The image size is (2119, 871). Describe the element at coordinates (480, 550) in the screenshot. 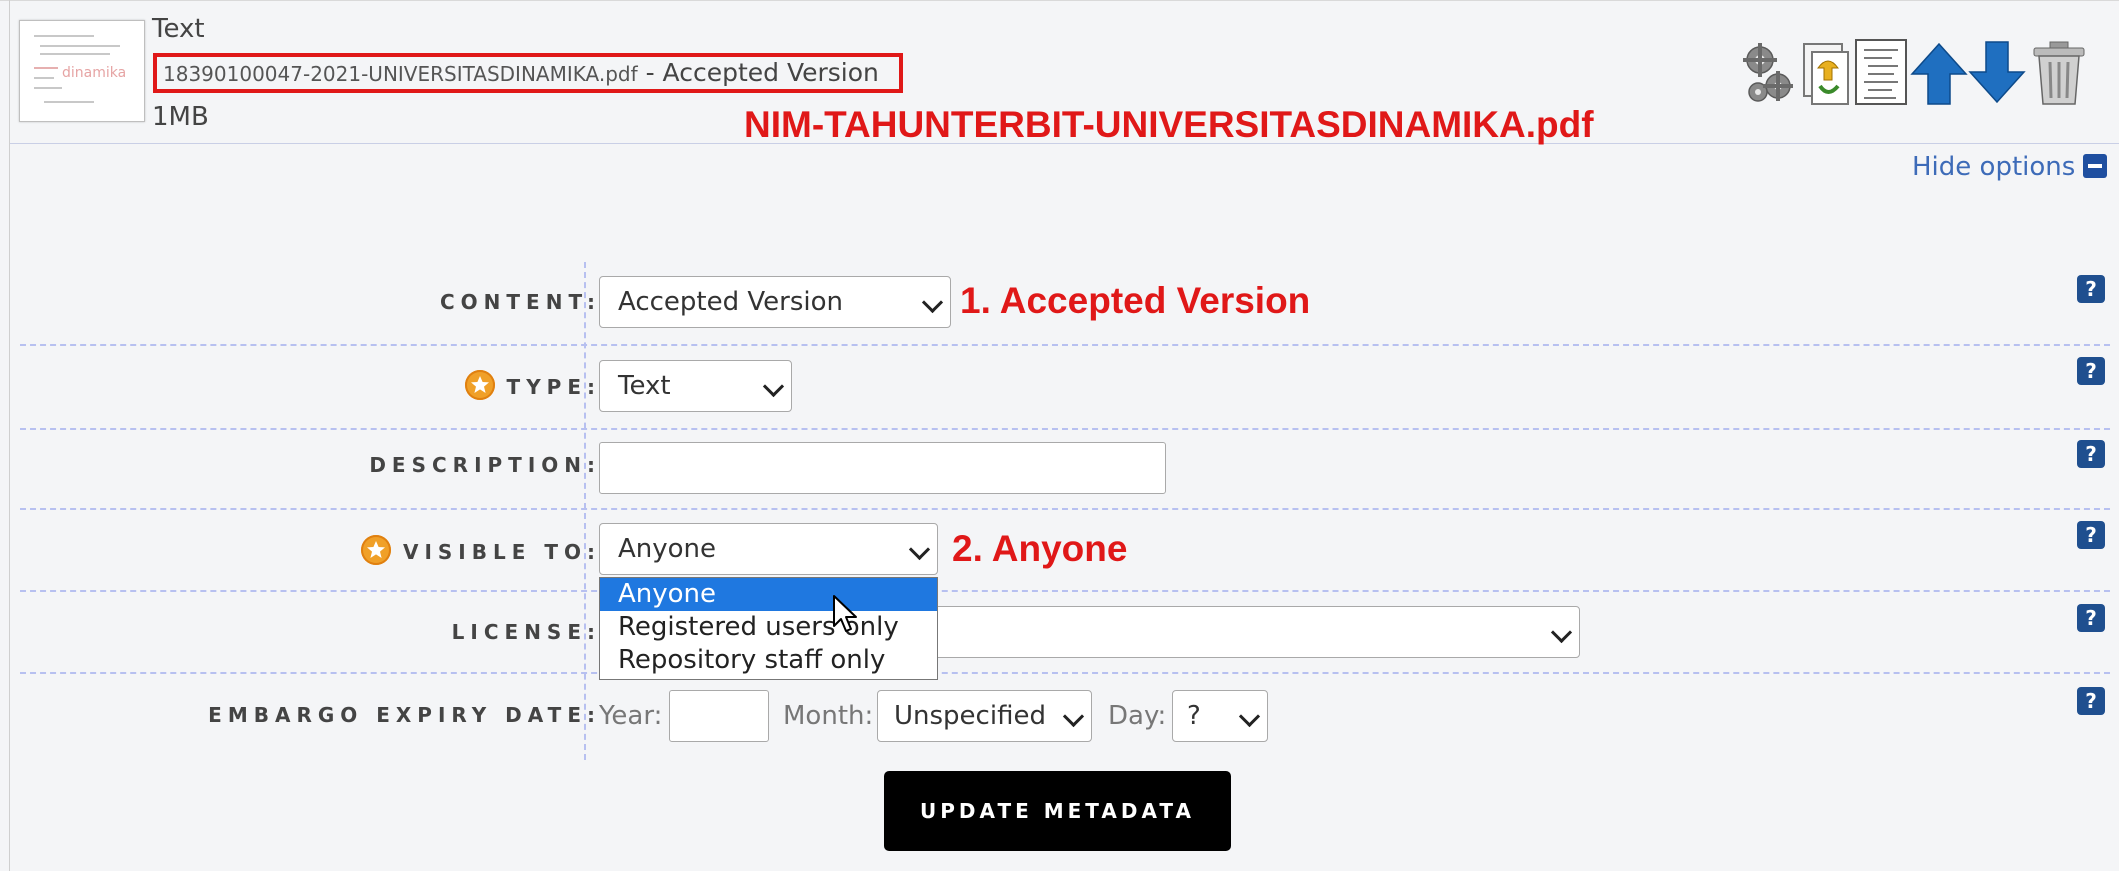

I see `visible-to-label: VISIBLE TO:` at that location.